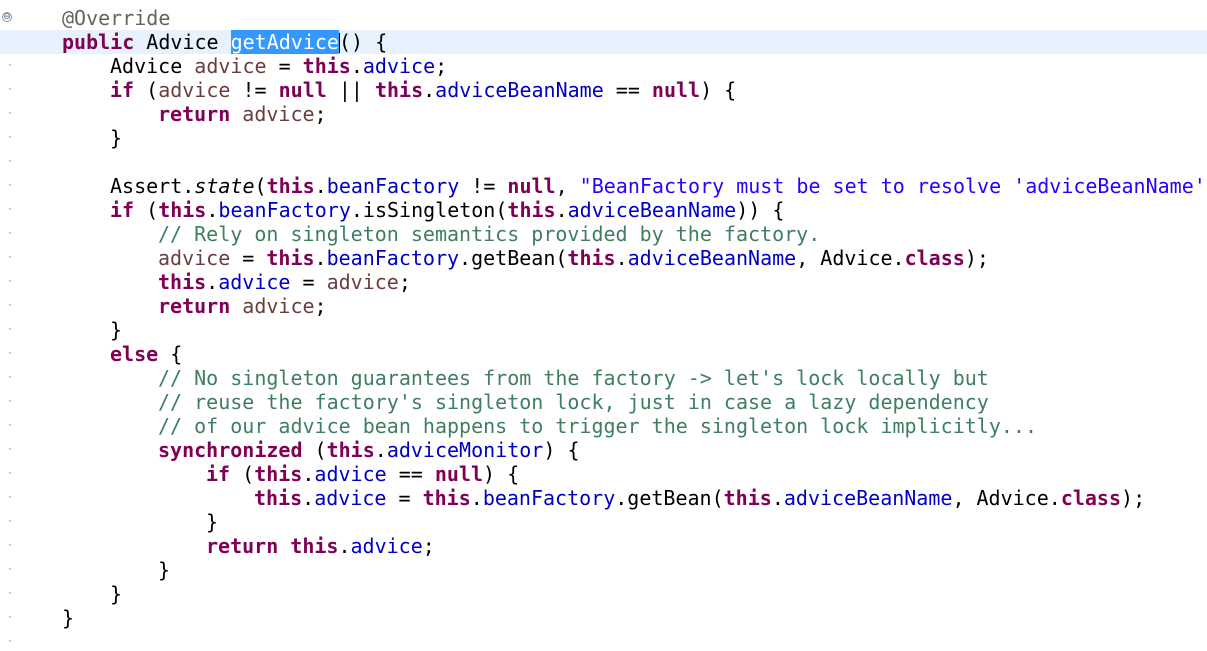  I want to click on code-line: return this.advice;, so click(603, 546).